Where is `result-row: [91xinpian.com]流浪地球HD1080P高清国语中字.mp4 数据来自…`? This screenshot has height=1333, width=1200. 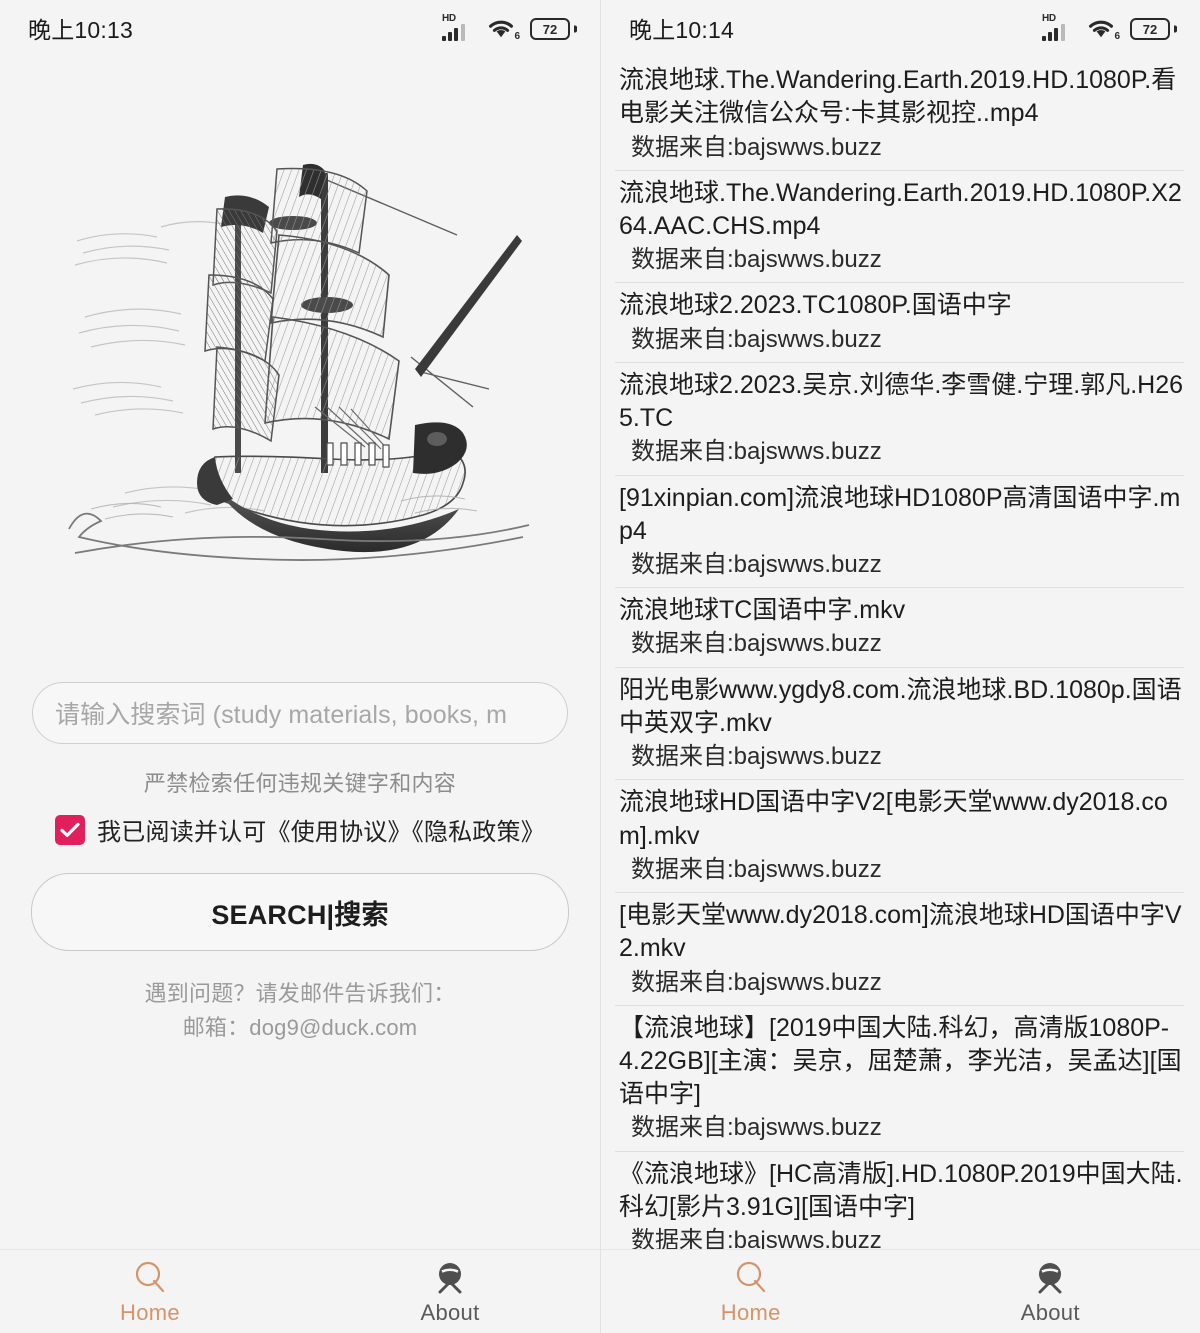 result-row: [91xinpian.com]流浪地球HD1080P高清国语中字.mp4 数据来自… is located at coordinates (899, 532).